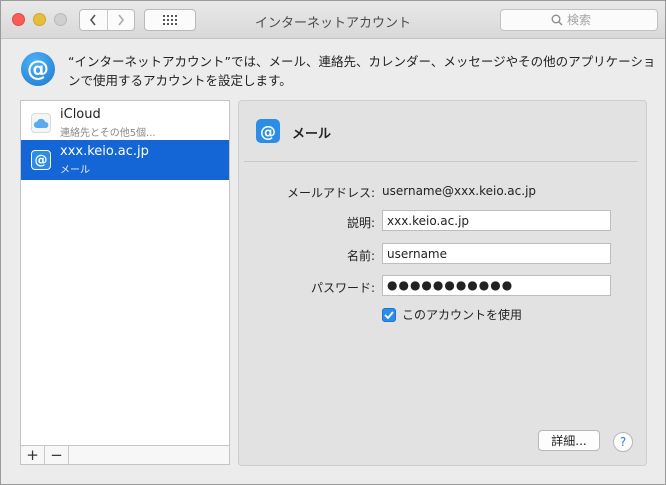 The image size is (666, 485). I want to click on use-account-label: このアカウントを使用, so click(462, 315).